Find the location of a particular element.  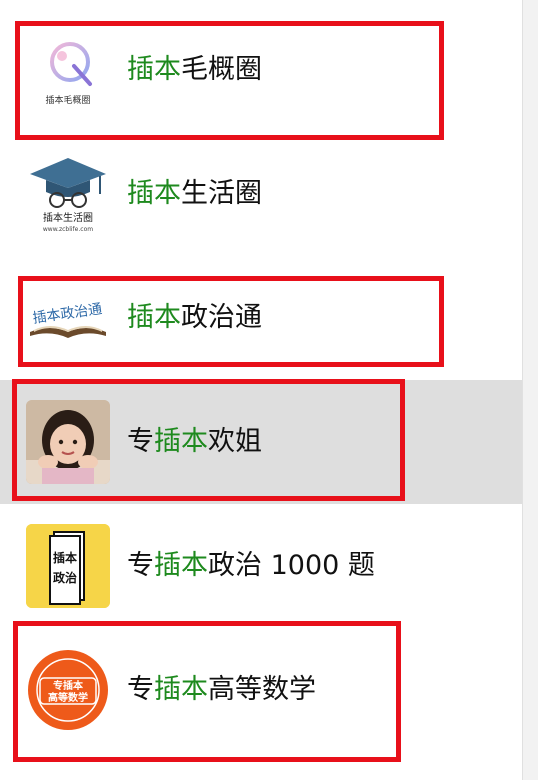

seal-line-2: 高等数学 is located at coordinates (68, 697).